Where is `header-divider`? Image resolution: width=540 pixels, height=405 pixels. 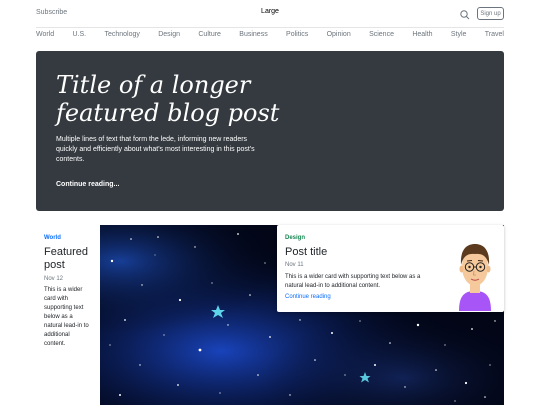 header-divider is located at coordinates (270, 27).